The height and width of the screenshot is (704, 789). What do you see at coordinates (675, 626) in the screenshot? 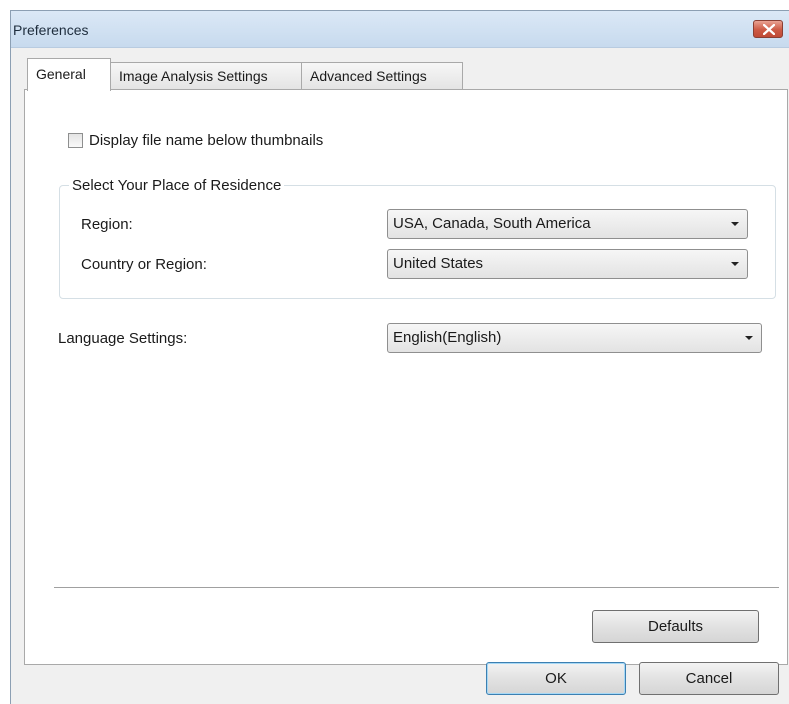
I see `defaults-button: Defaults` at bounding box center [675, 626].